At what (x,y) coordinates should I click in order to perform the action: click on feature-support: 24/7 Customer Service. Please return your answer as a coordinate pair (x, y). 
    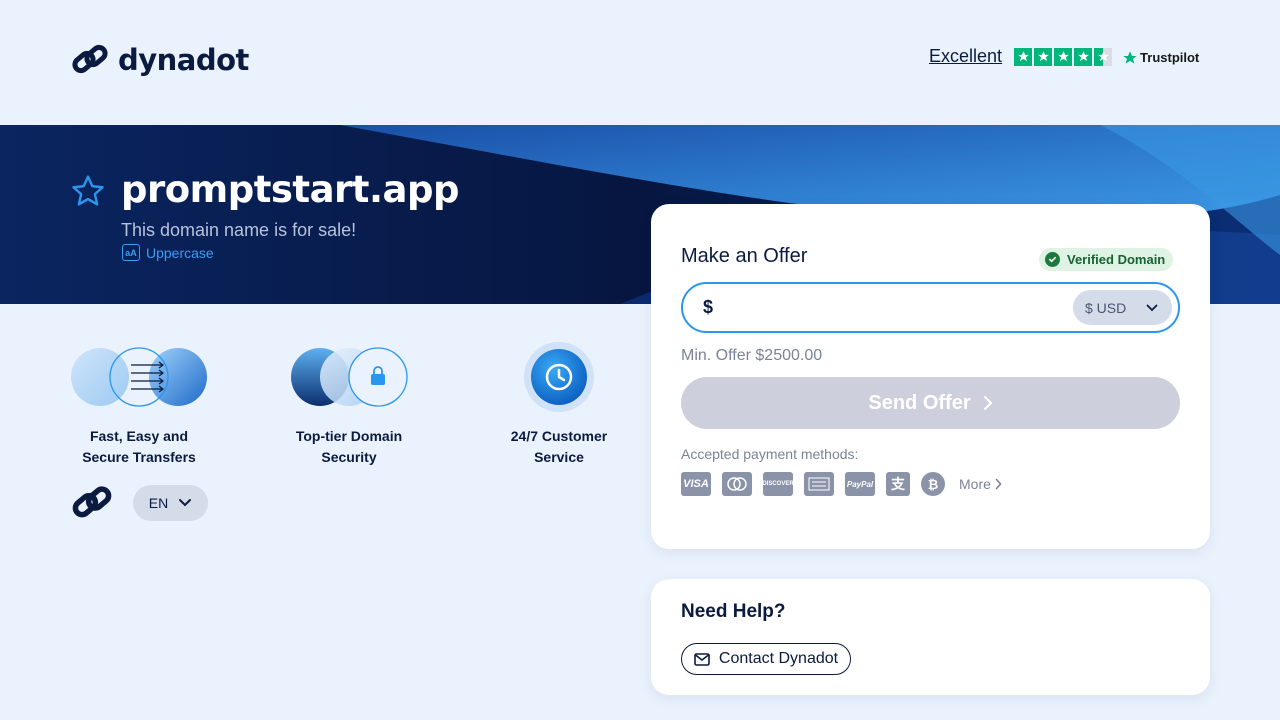
    Looking at the image, I should click on (559, 404).